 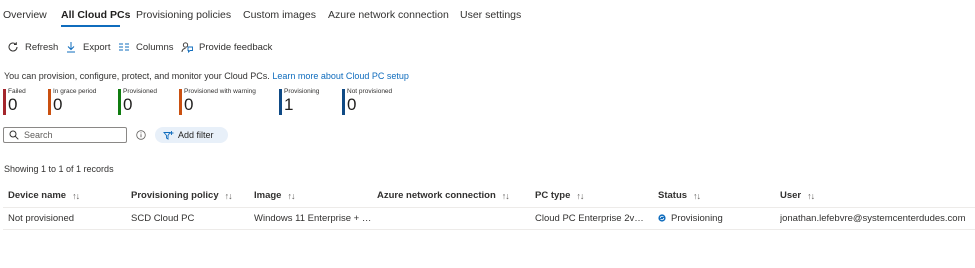 I want to click on search-input, so click(x=71, y=135).